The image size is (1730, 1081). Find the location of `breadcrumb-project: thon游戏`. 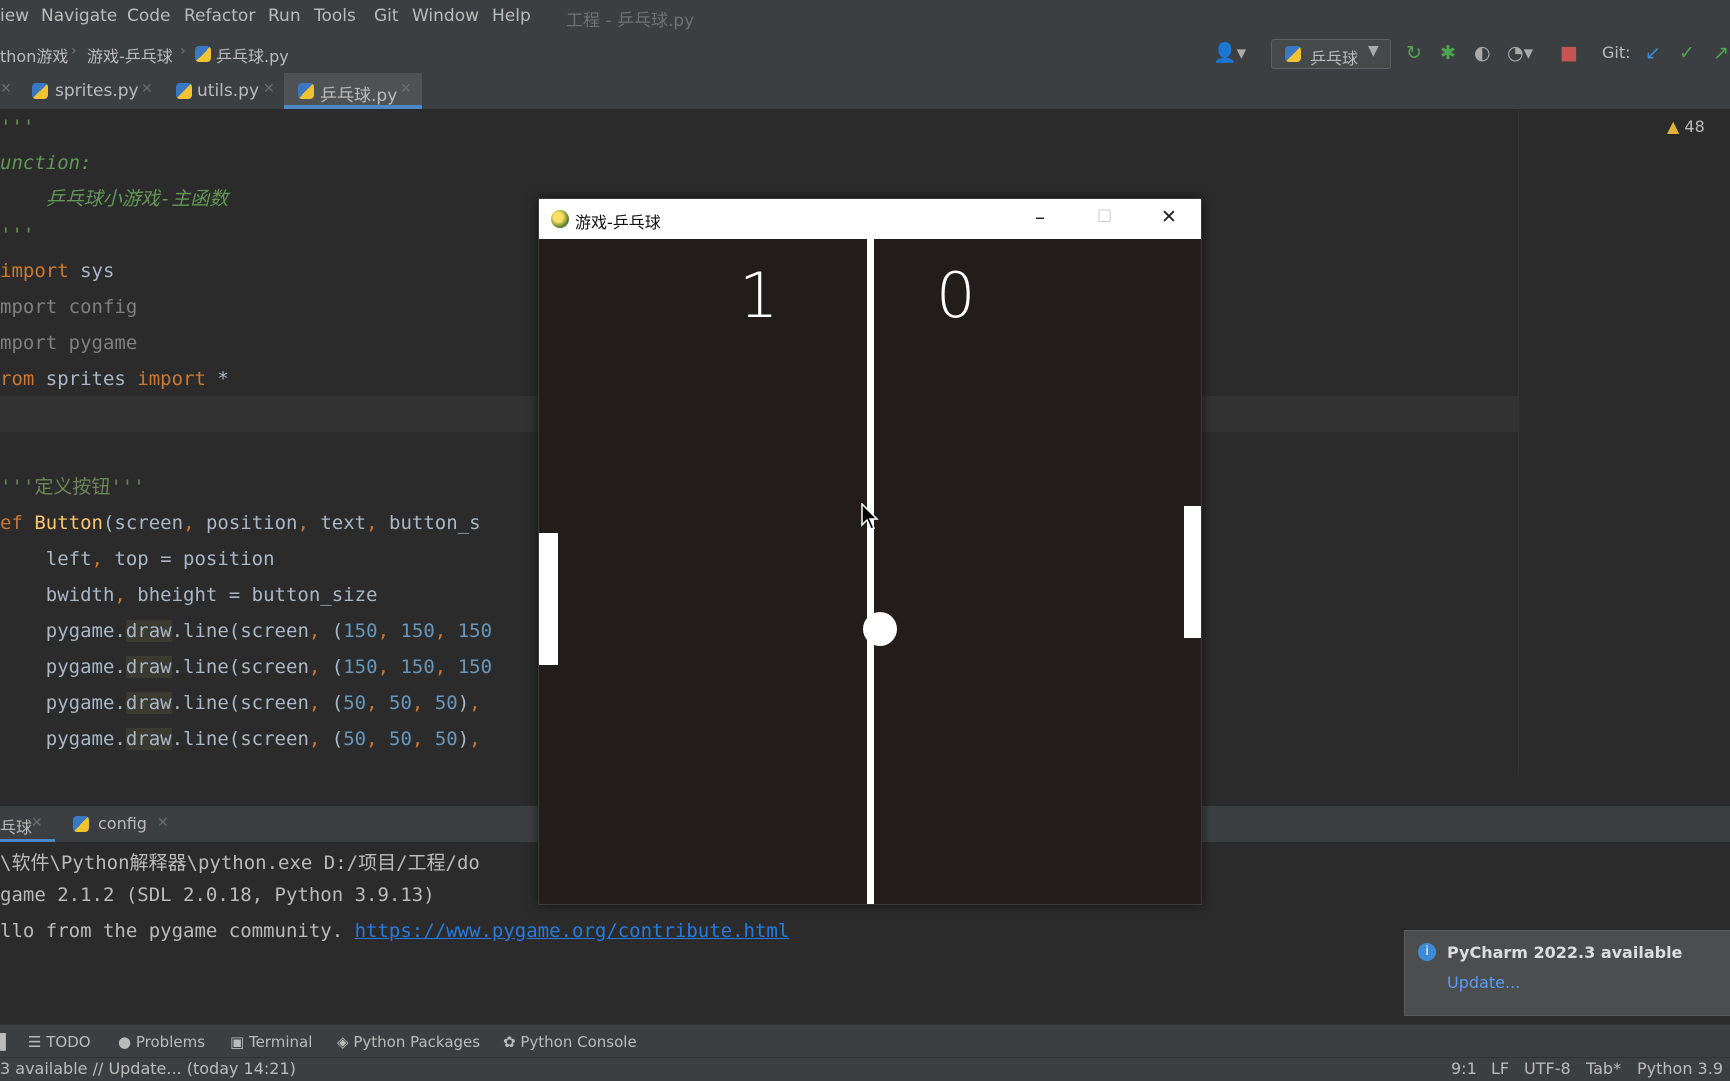

breadcrumb-project: thon游戏 is located at coordinates (34, 55).